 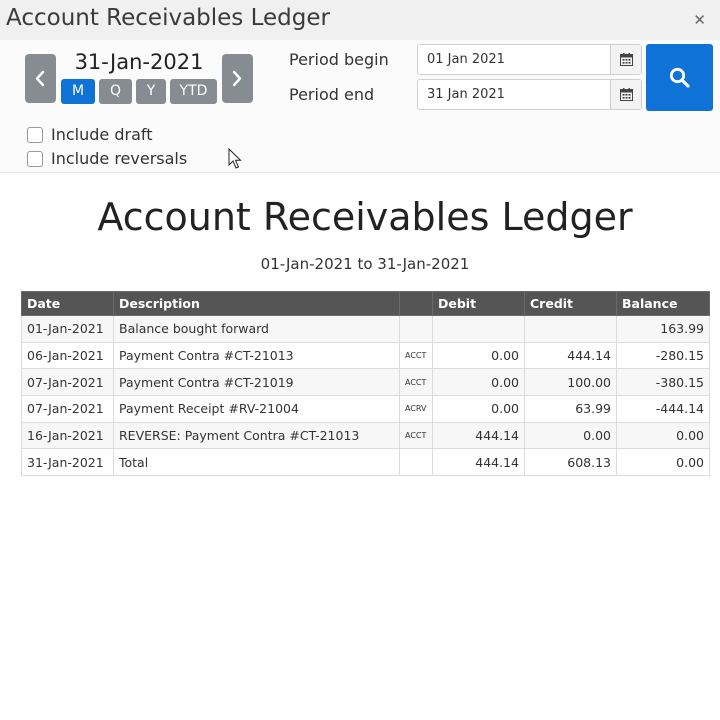 What do you see at coordinates (570, 382) in the screenshot?
I see `credit-cell: 100.00` at bounding box center [570, 382].